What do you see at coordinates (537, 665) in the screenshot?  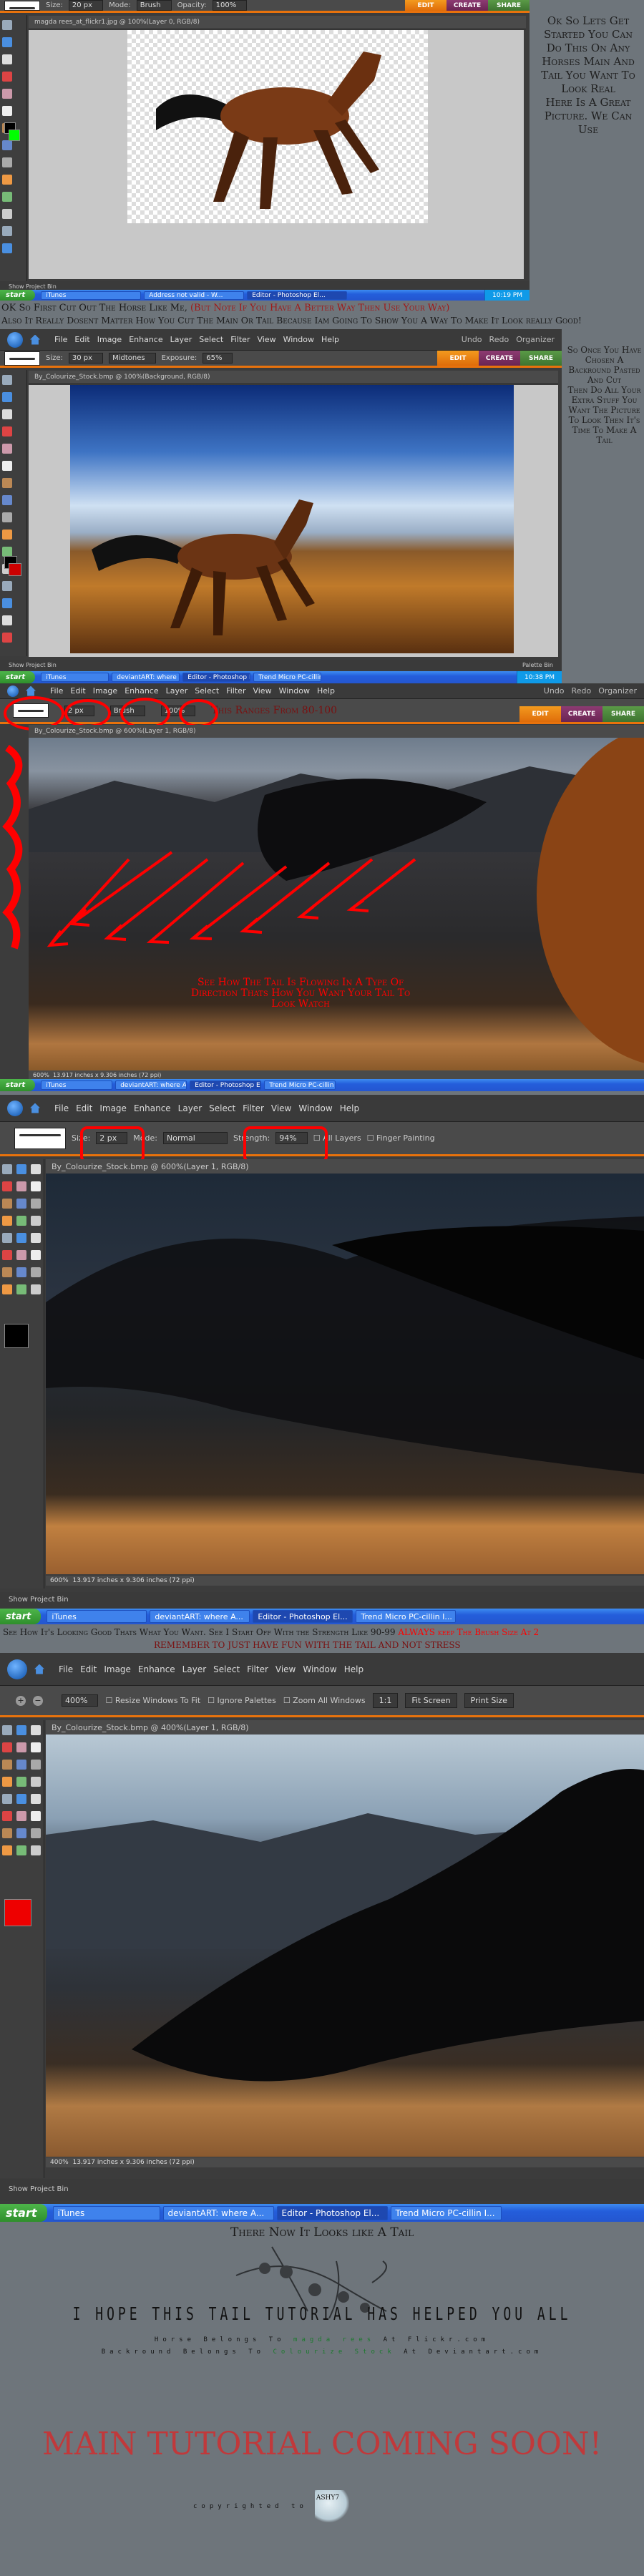 I see `palette-bin-toggle: Palette Bin` at bounding box center [537, 665].